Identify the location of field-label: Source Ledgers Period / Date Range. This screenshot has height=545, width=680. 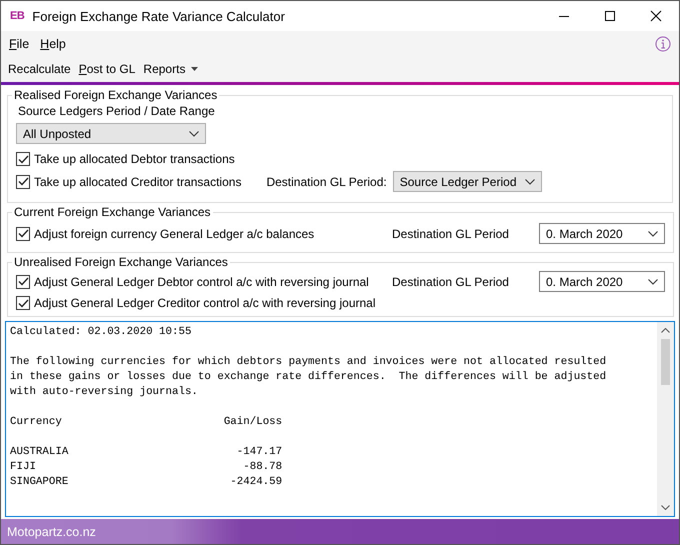
(117, 111).